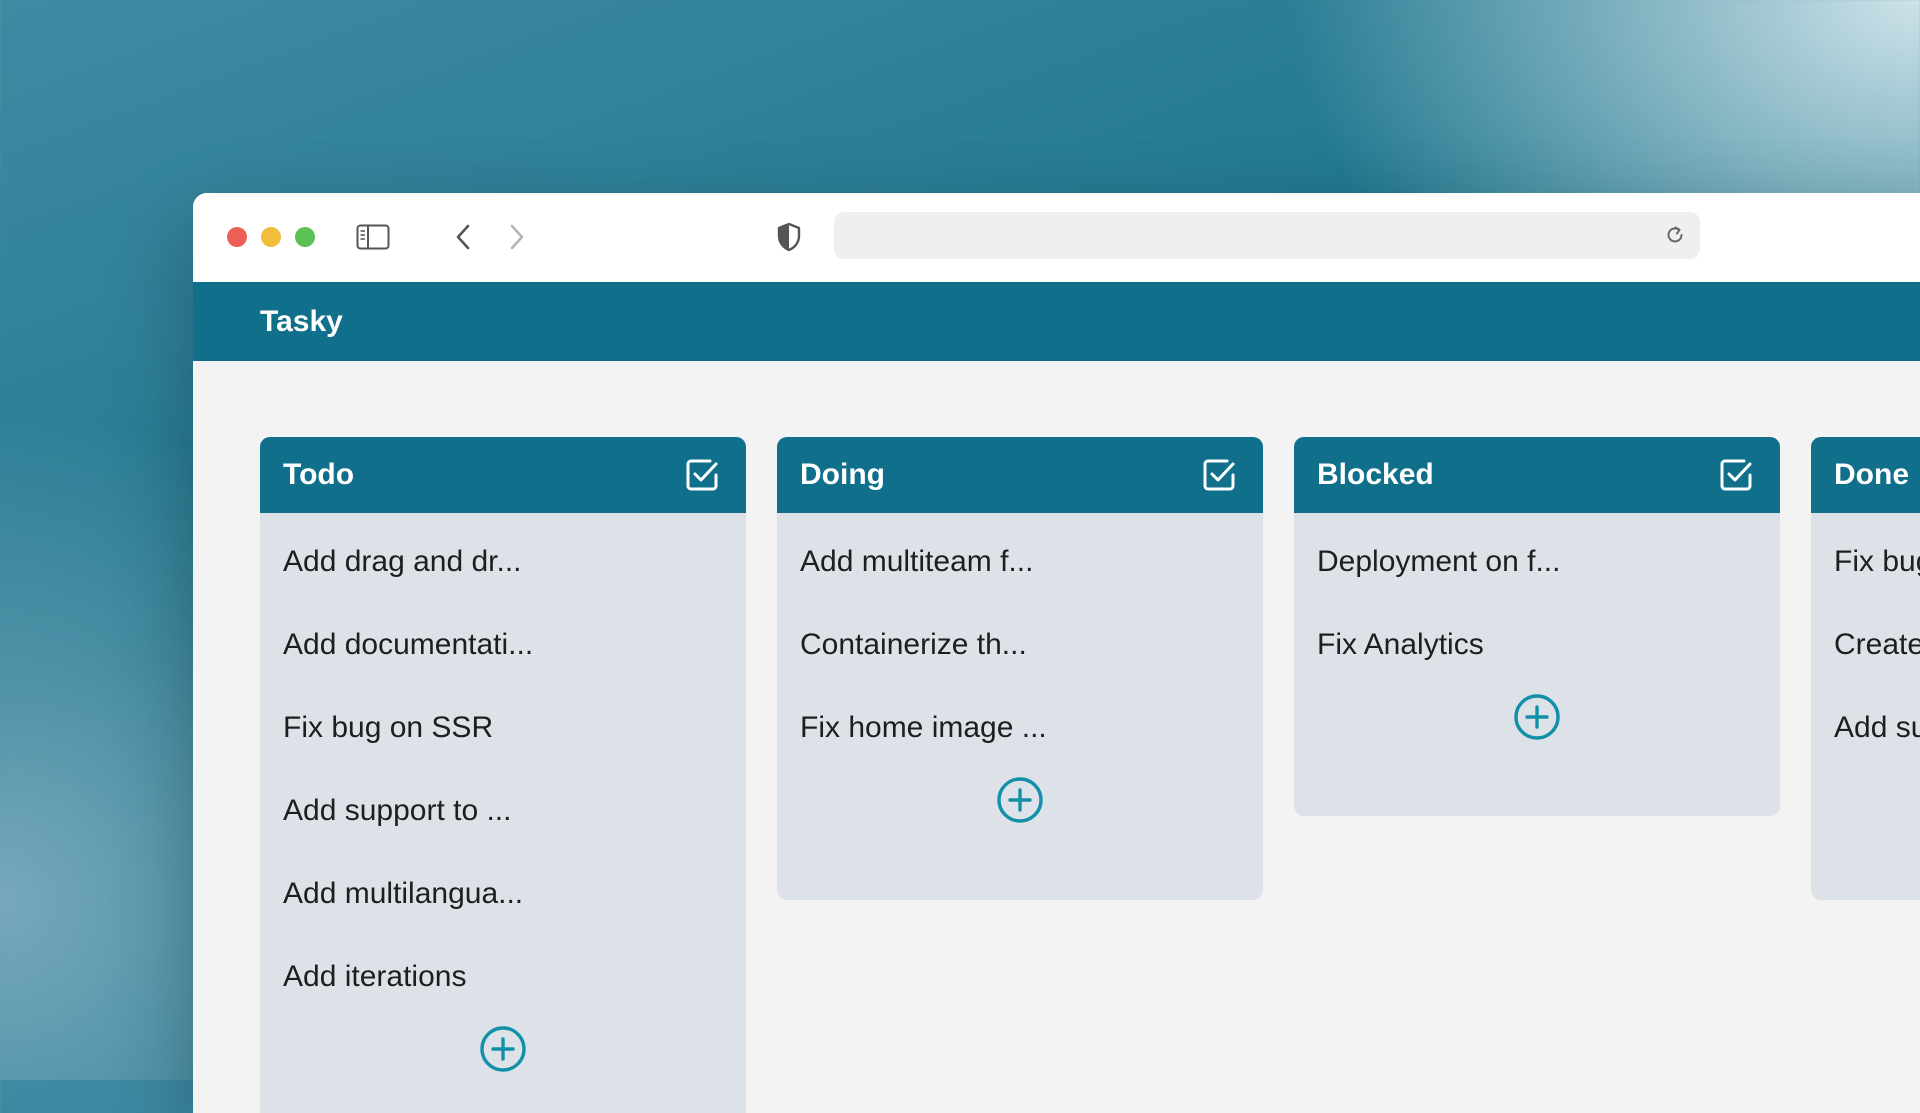  Describe the element at coordinates (1056, 321) in the screenshot. I see `app-header: Tasky` at that location.